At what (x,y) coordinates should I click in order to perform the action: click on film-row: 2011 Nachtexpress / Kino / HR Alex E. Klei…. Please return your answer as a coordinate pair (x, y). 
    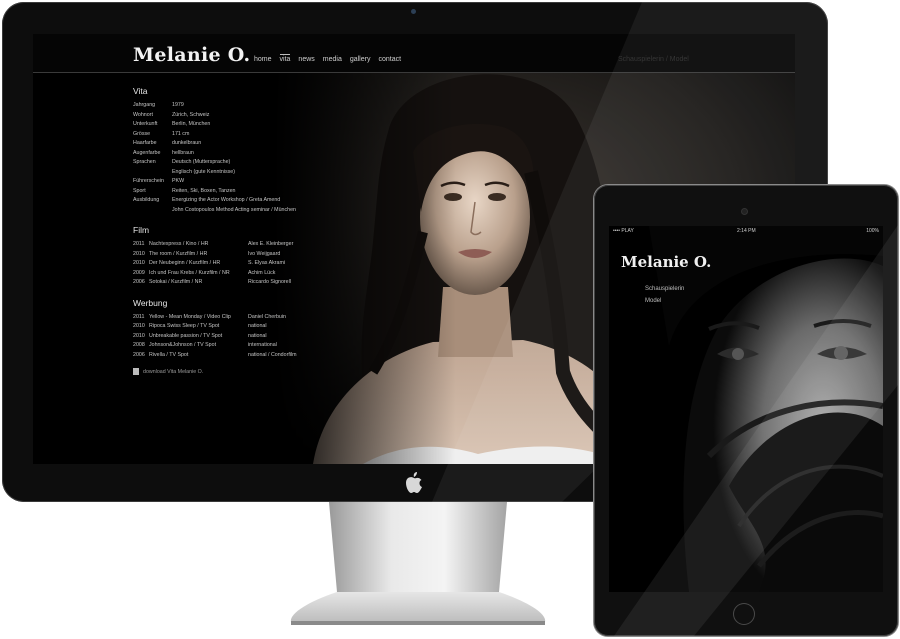
    Looking at the image, I should click on (213, 244).